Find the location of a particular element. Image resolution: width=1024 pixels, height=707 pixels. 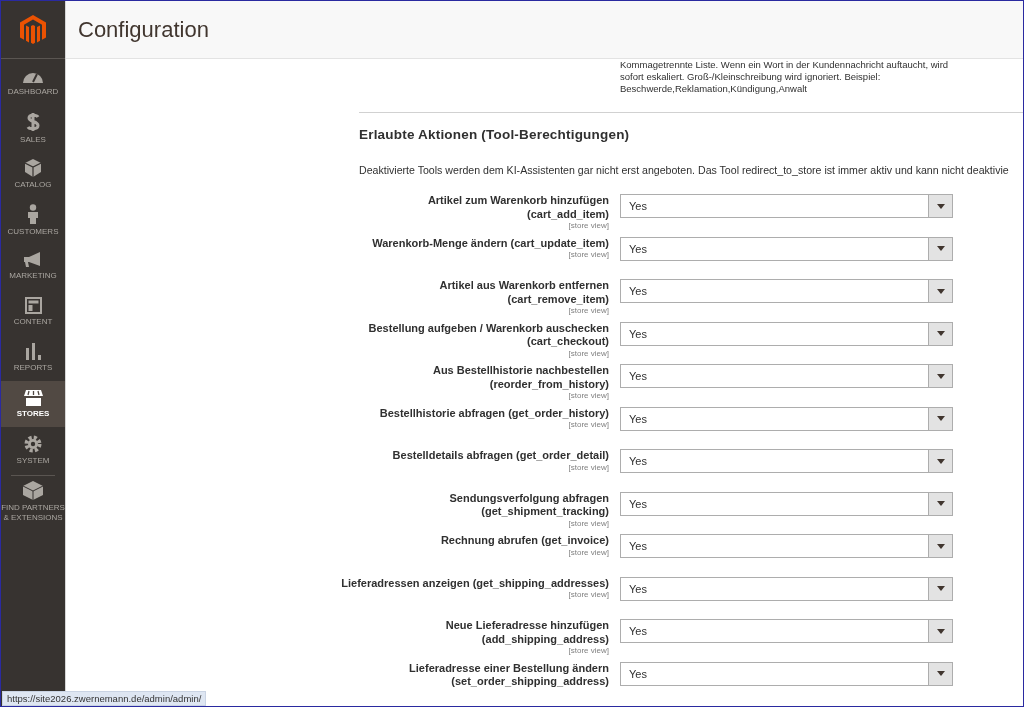

field-label: Bestelldetails abfragen (get_order_detail) is located at coordinates (500, 456).